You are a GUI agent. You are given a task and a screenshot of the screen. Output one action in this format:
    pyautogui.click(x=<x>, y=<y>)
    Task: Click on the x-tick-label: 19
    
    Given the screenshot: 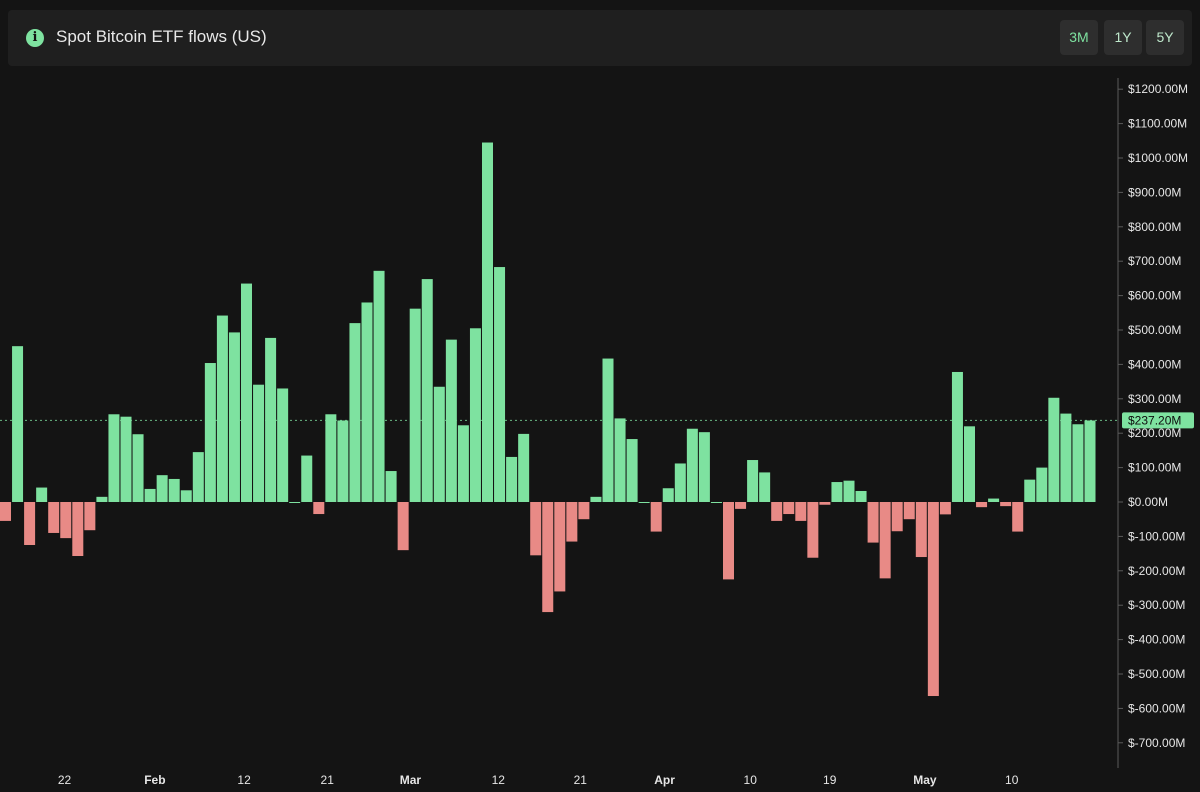 What is the action you would take?
    pyautogui.click(x=830, y=780)
    